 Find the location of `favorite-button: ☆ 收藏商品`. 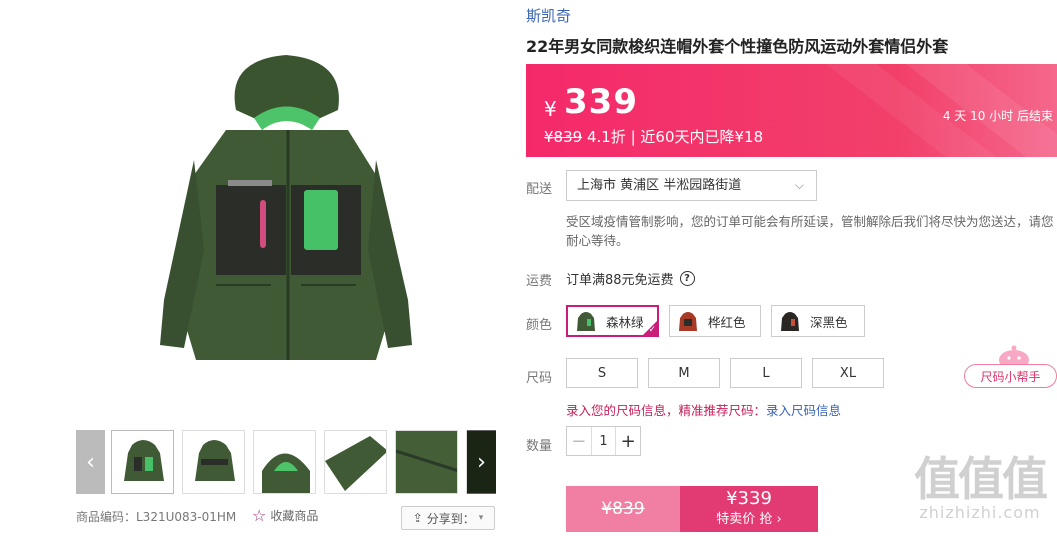

favorite-button: ☆ 收藏商品 is located at coordinates (285, 516).